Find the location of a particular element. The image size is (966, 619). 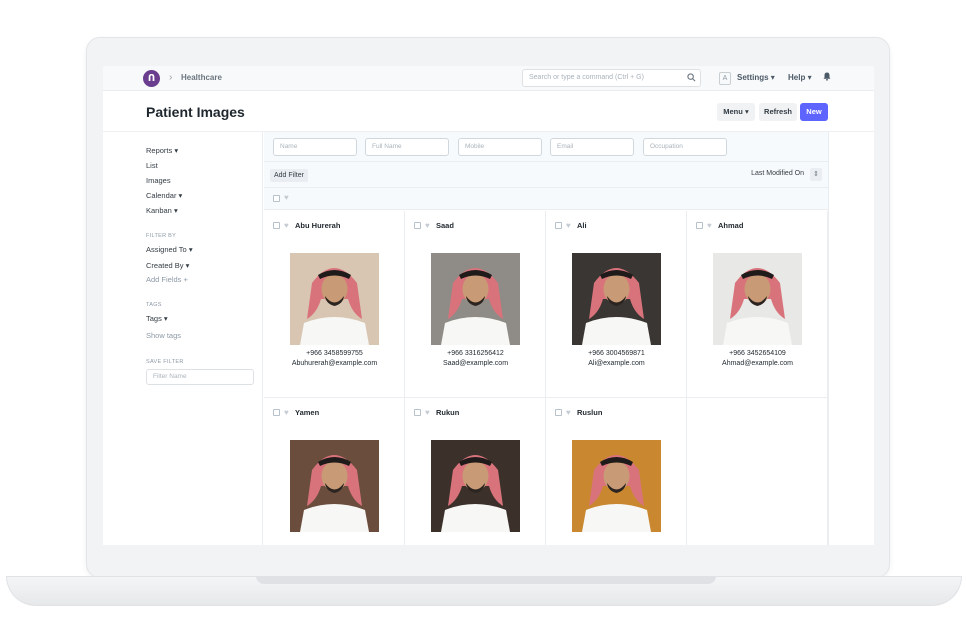

page-header: Patient Images Menu ▾ Refresh New is located at coordinates (488, 111).